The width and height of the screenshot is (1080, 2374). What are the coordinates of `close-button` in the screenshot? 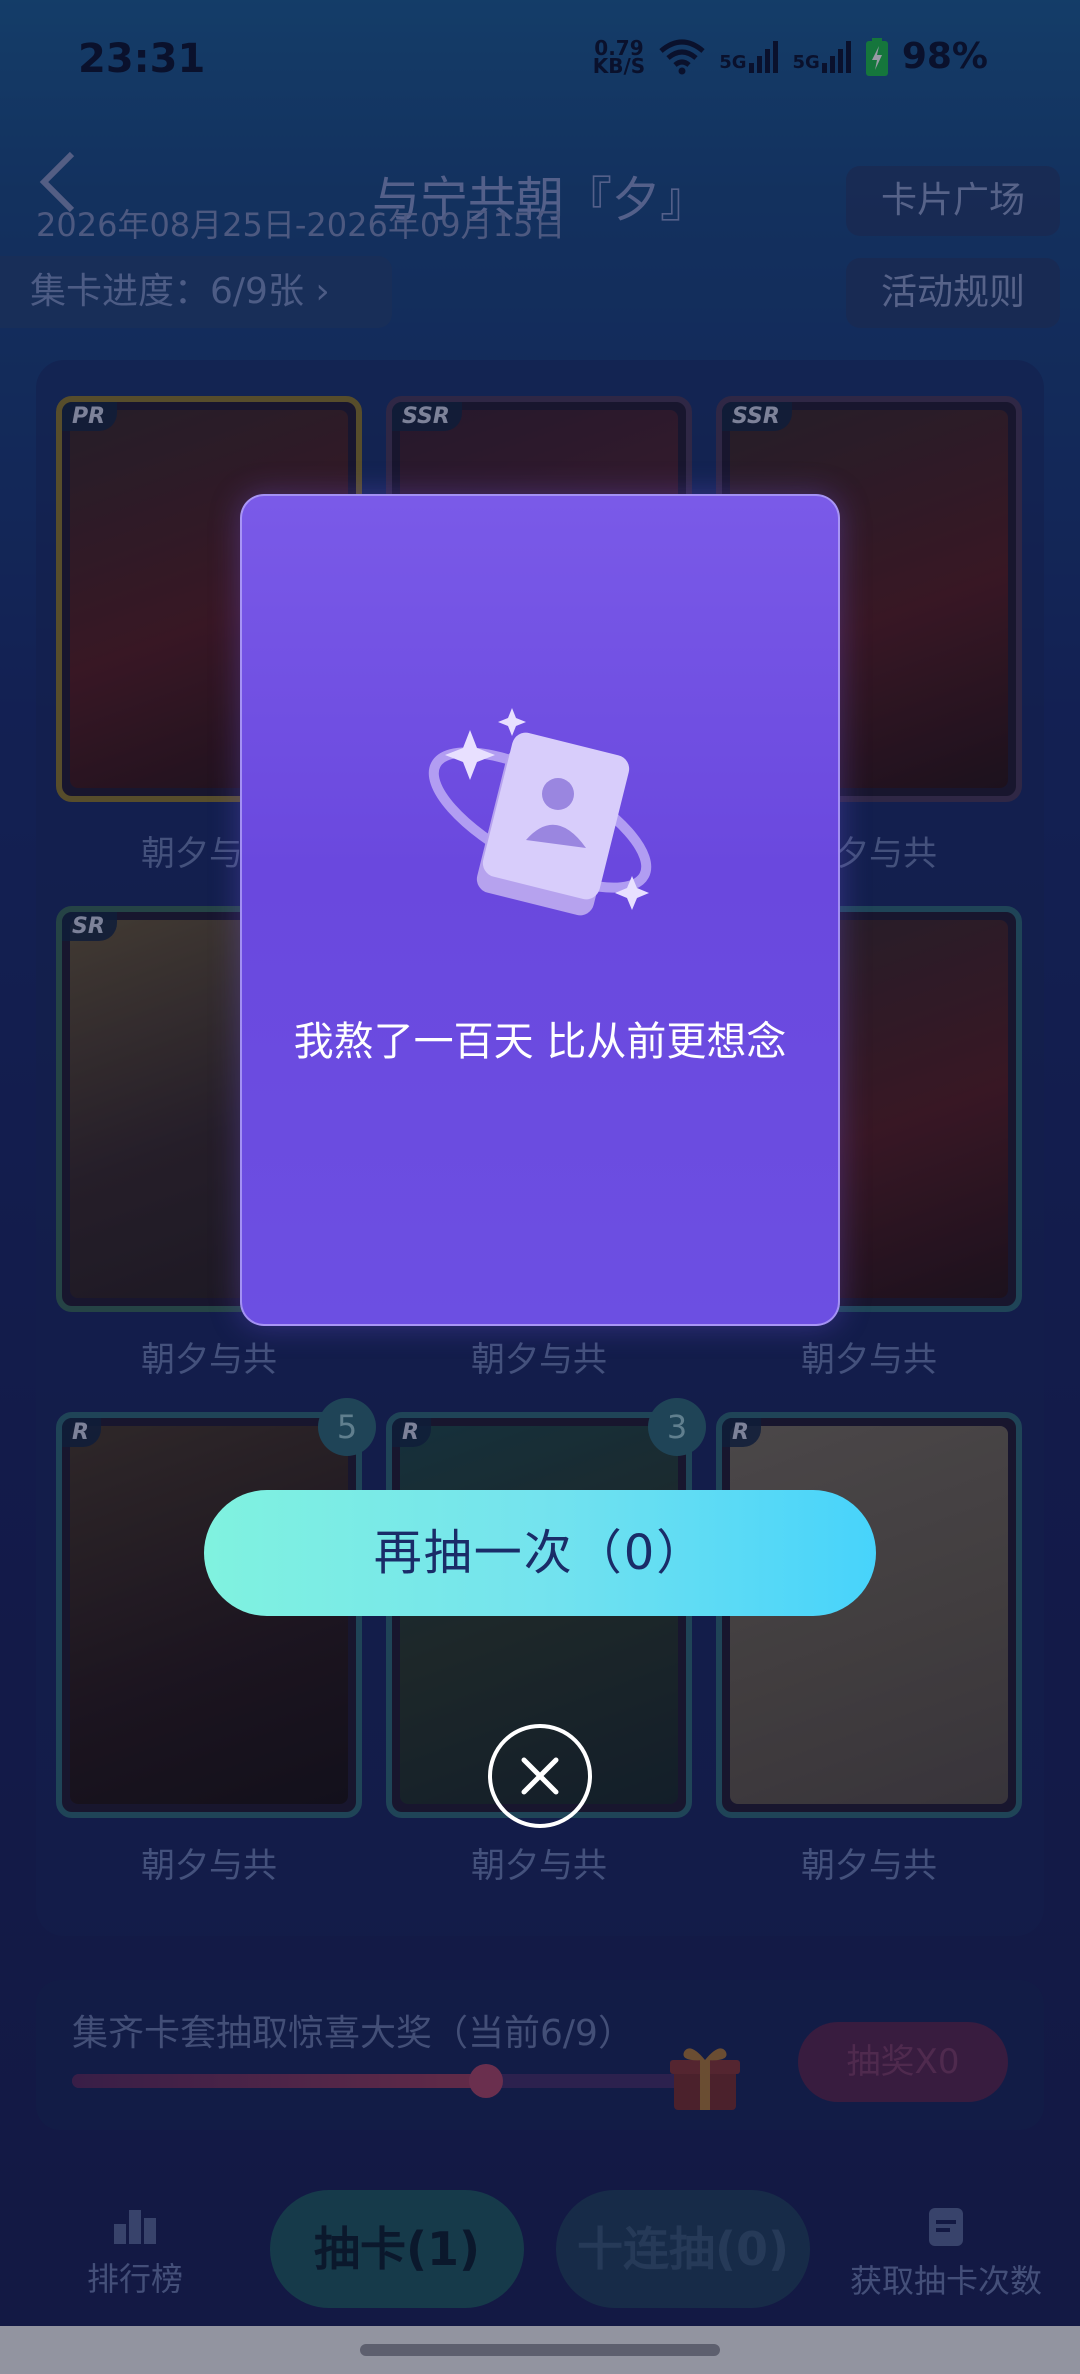 It's located at (540, 1776).